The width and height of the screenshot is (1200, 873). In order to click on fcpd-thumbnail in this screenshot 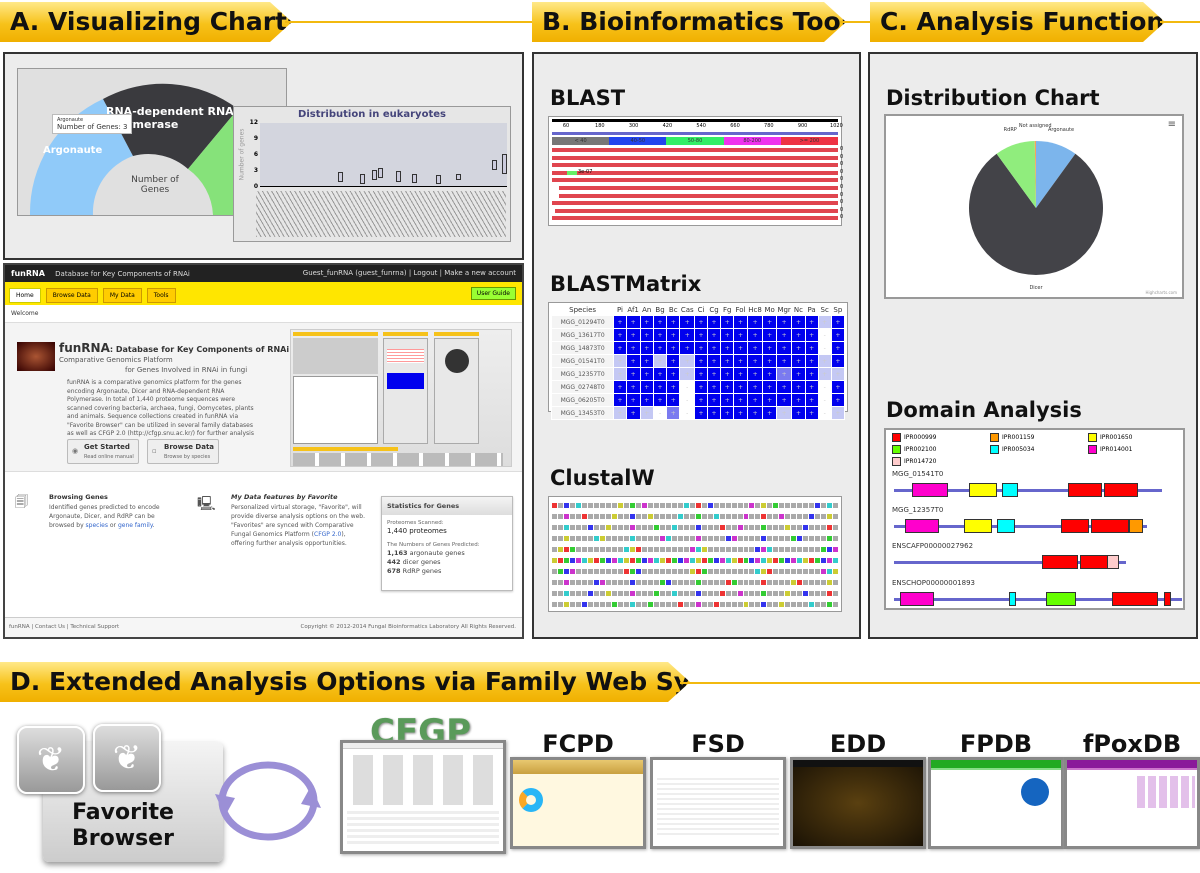, I will do `click(578, 803)`.